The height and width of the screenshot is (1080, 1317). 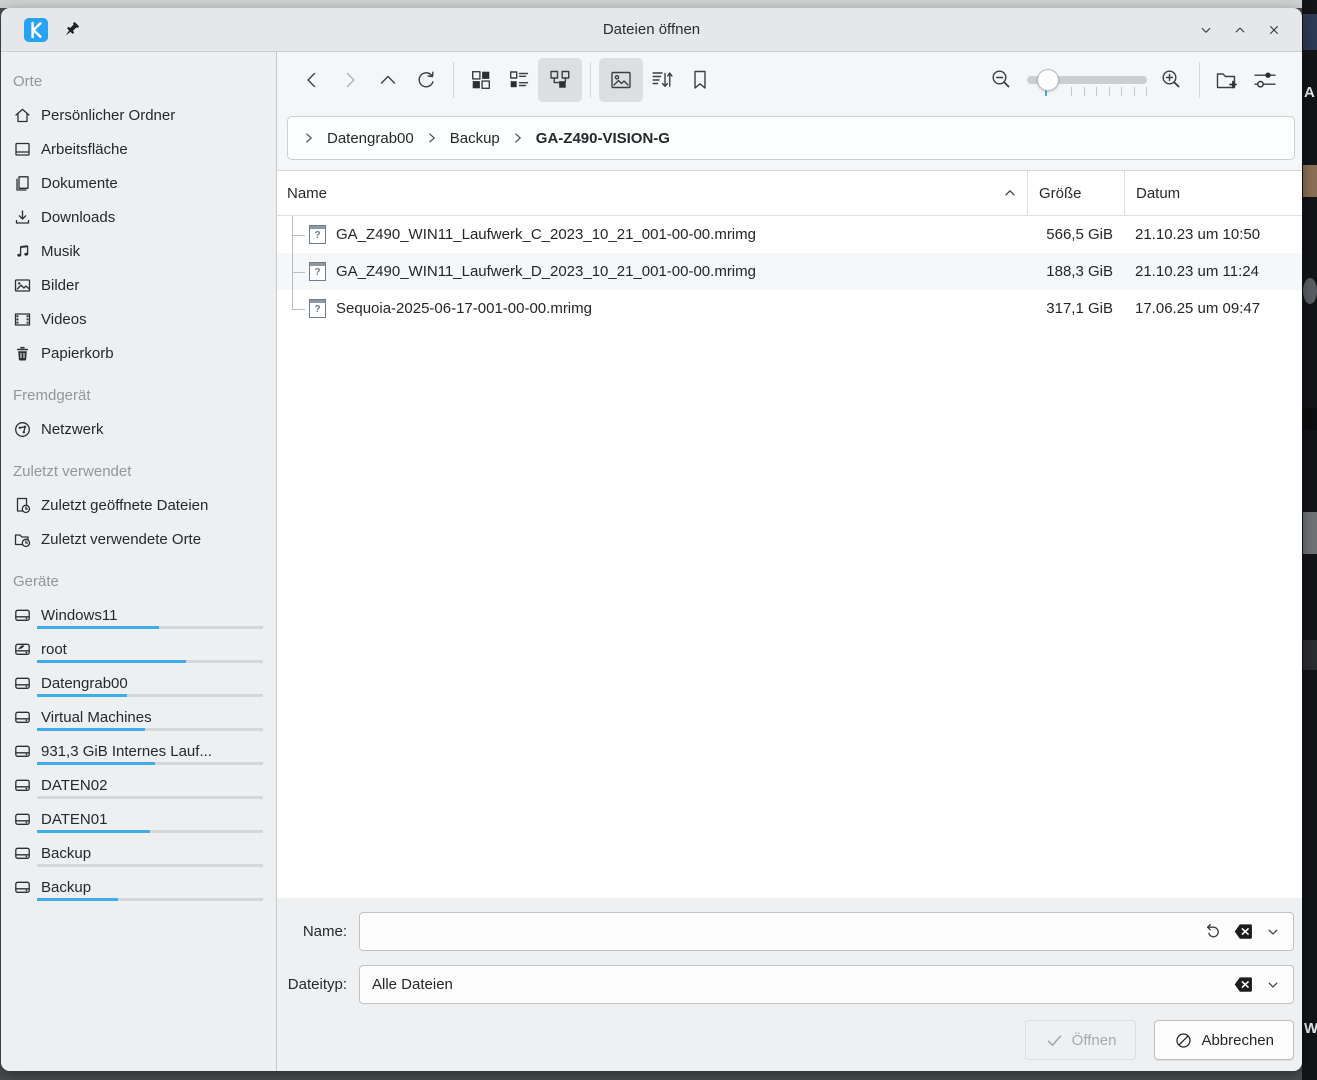 I want to click on close-icon, so click(x=1274, y=30).